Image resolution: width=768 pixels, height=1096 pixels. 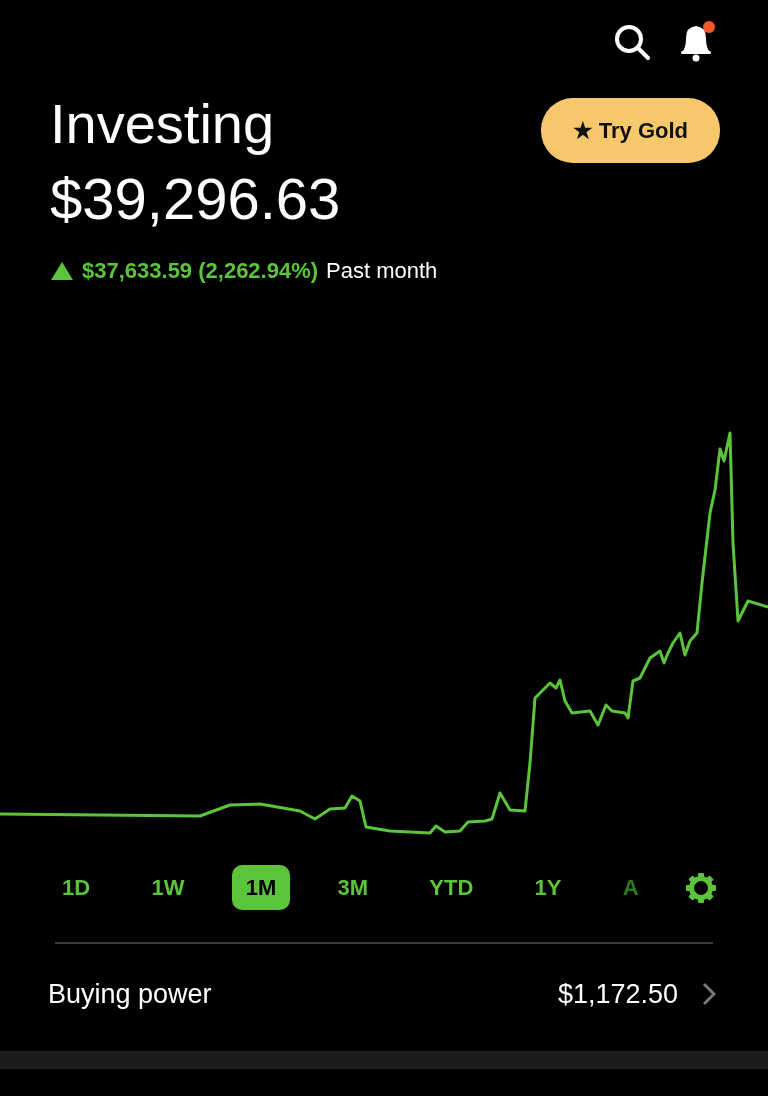 What do you see at coordinates (353, 887) in the screenshot?
I see `range-tab: 3M` at bounding box center [353, 887].